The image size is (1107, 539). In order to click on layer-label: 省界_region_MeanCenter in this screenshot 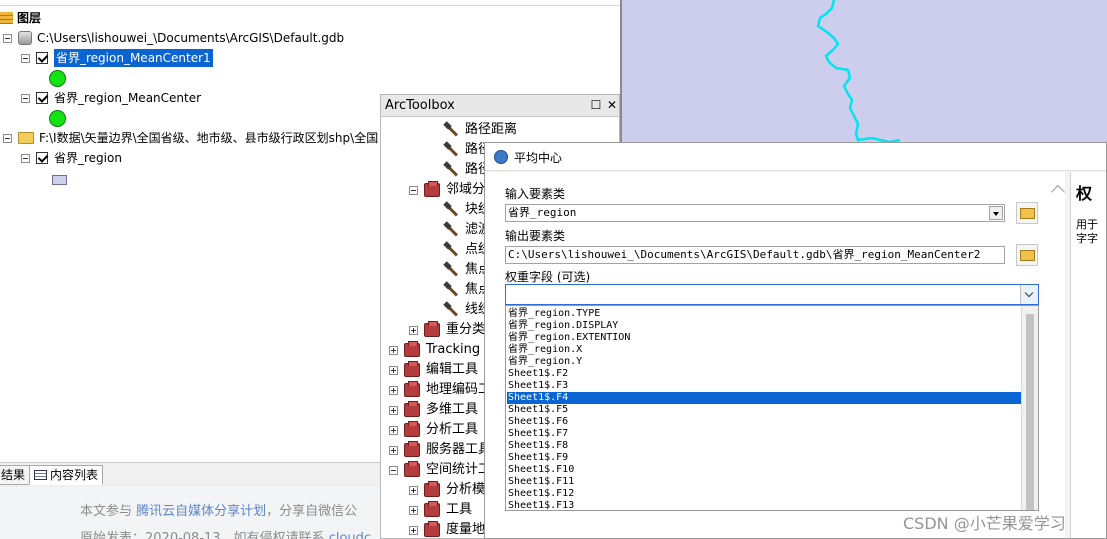, I will do `click(127, 98)`.